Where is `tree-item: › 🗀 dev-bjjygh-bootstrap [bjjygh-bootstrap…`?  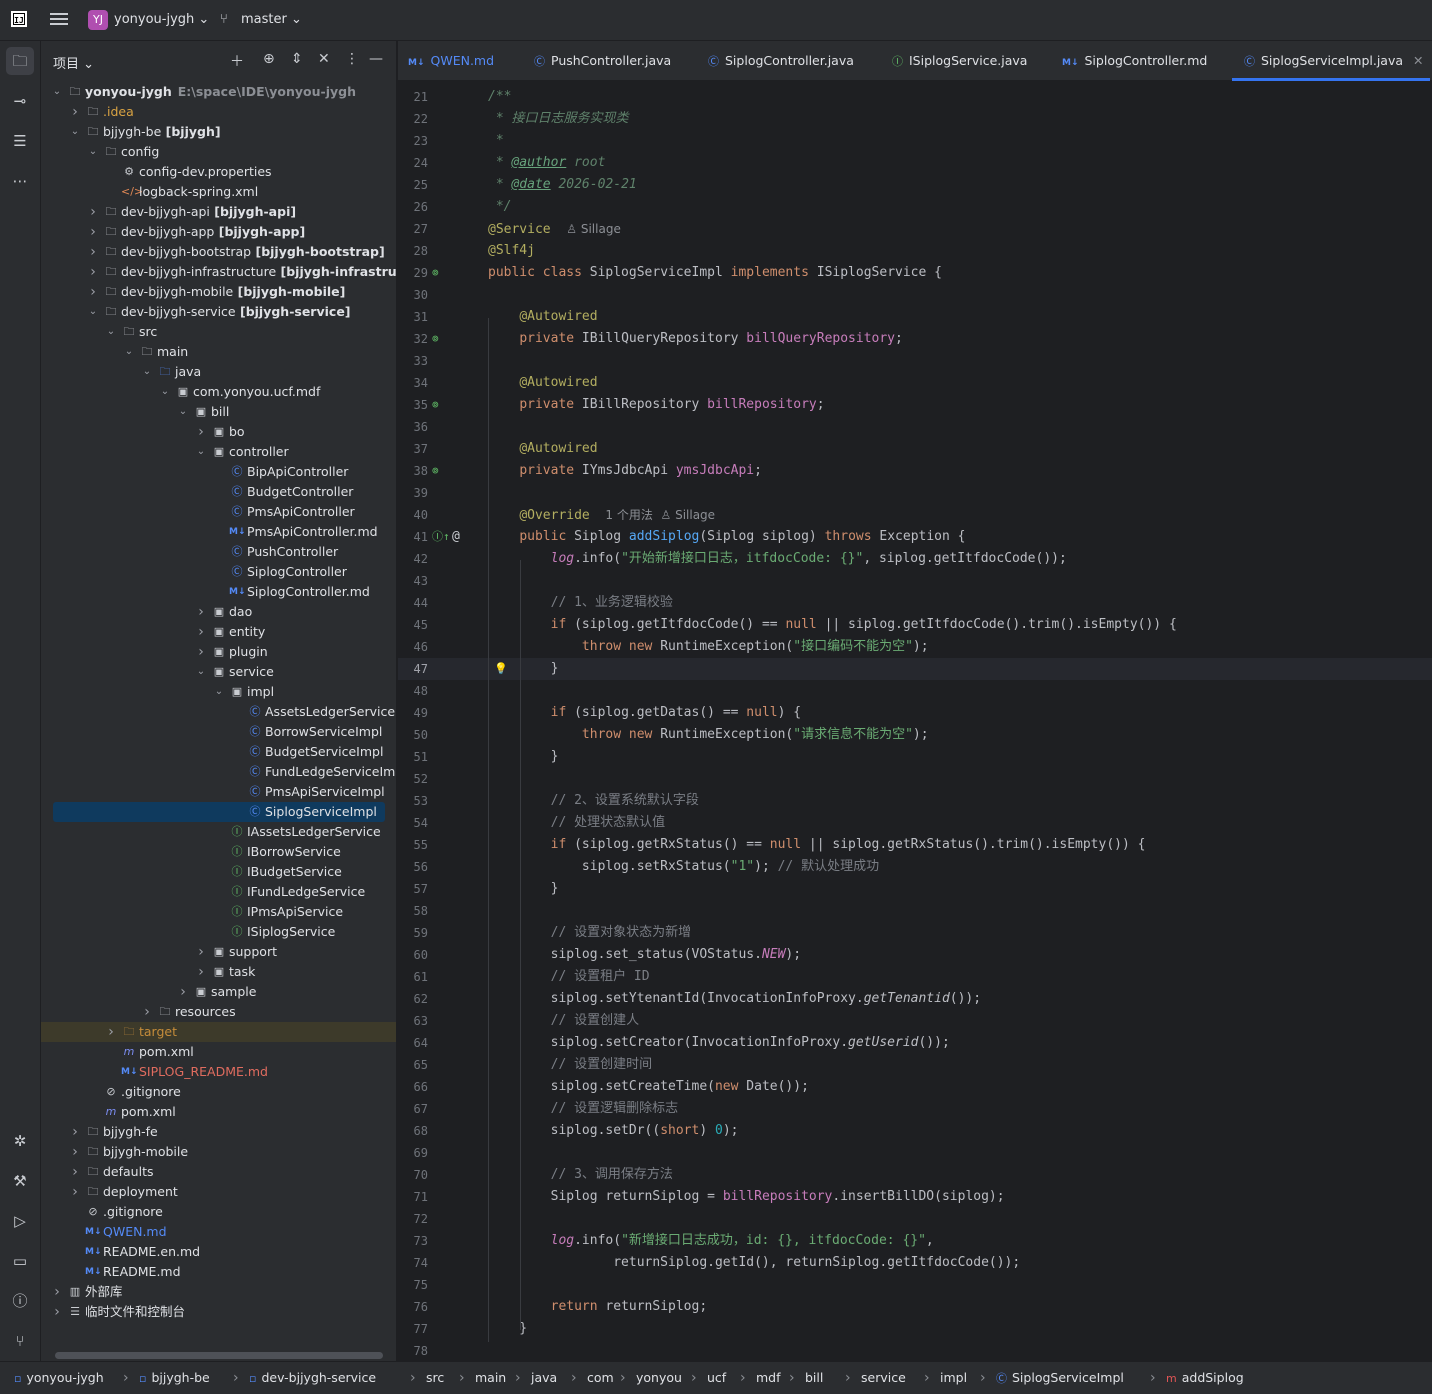 tree-item: › 🗀 dev-bjjygh-bootstrap [bjjygh-bootstrap… is located at coordinates (218, 252).